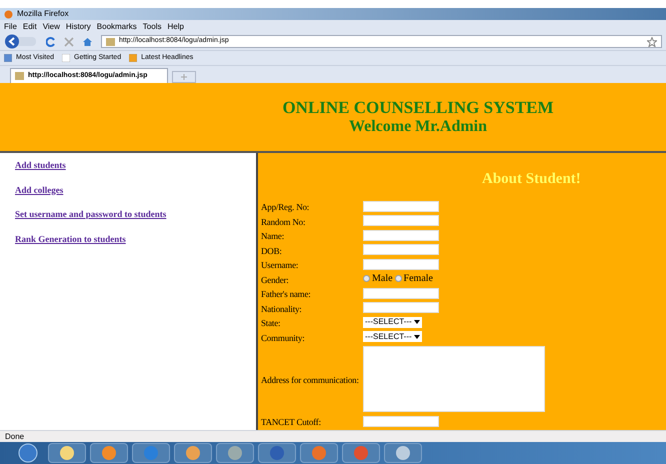 This screenshot has width=666, height=464. Describe the element at coordinates (271, 251) in the screenshot. I see `field-label: DOB:` at that location.